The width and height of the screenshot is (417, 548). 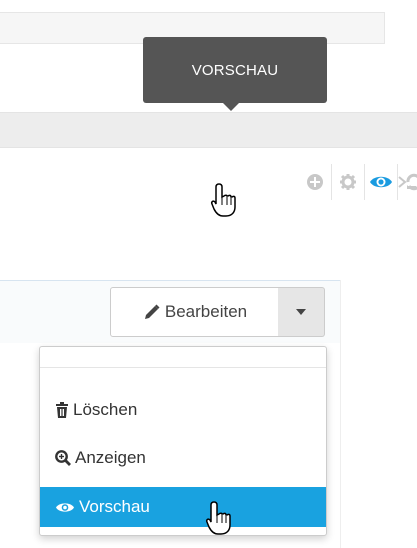 I want to click on plus-circle-button, so click(x=315, y=182).